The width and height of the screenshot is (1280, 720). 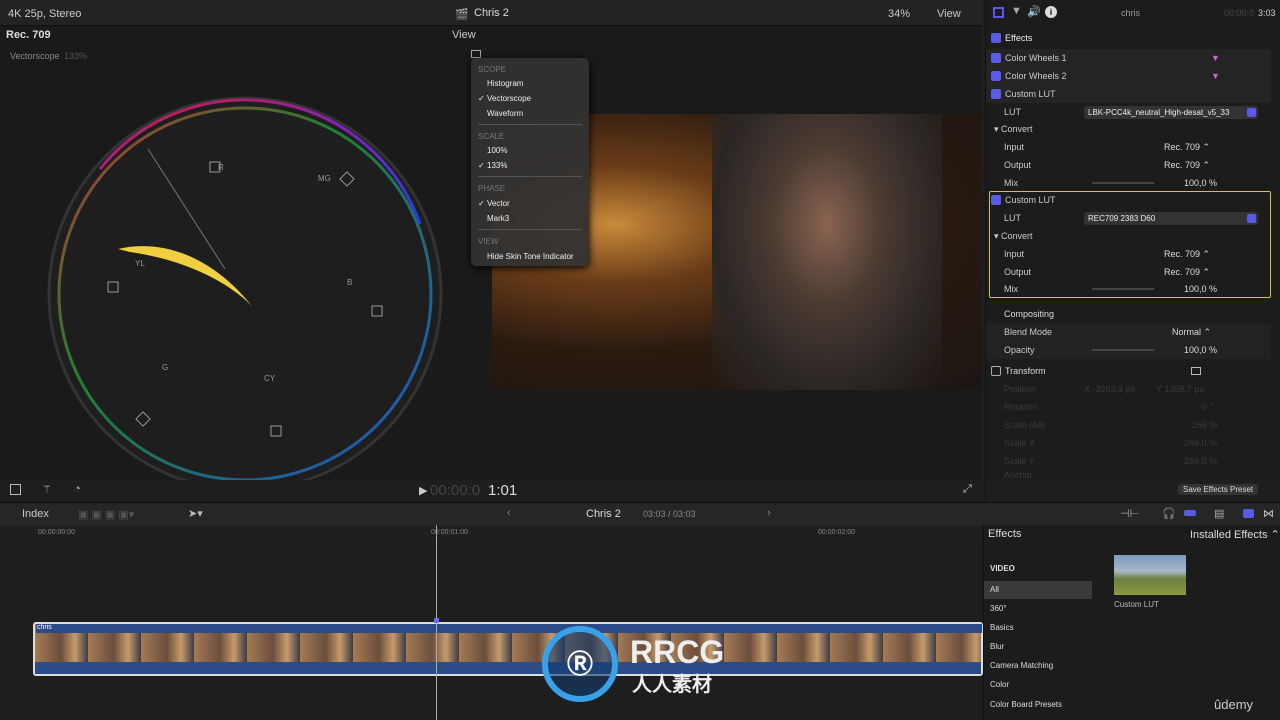 I want to click on colorspace-label: Rec. 709, so click(x=28, y=35).